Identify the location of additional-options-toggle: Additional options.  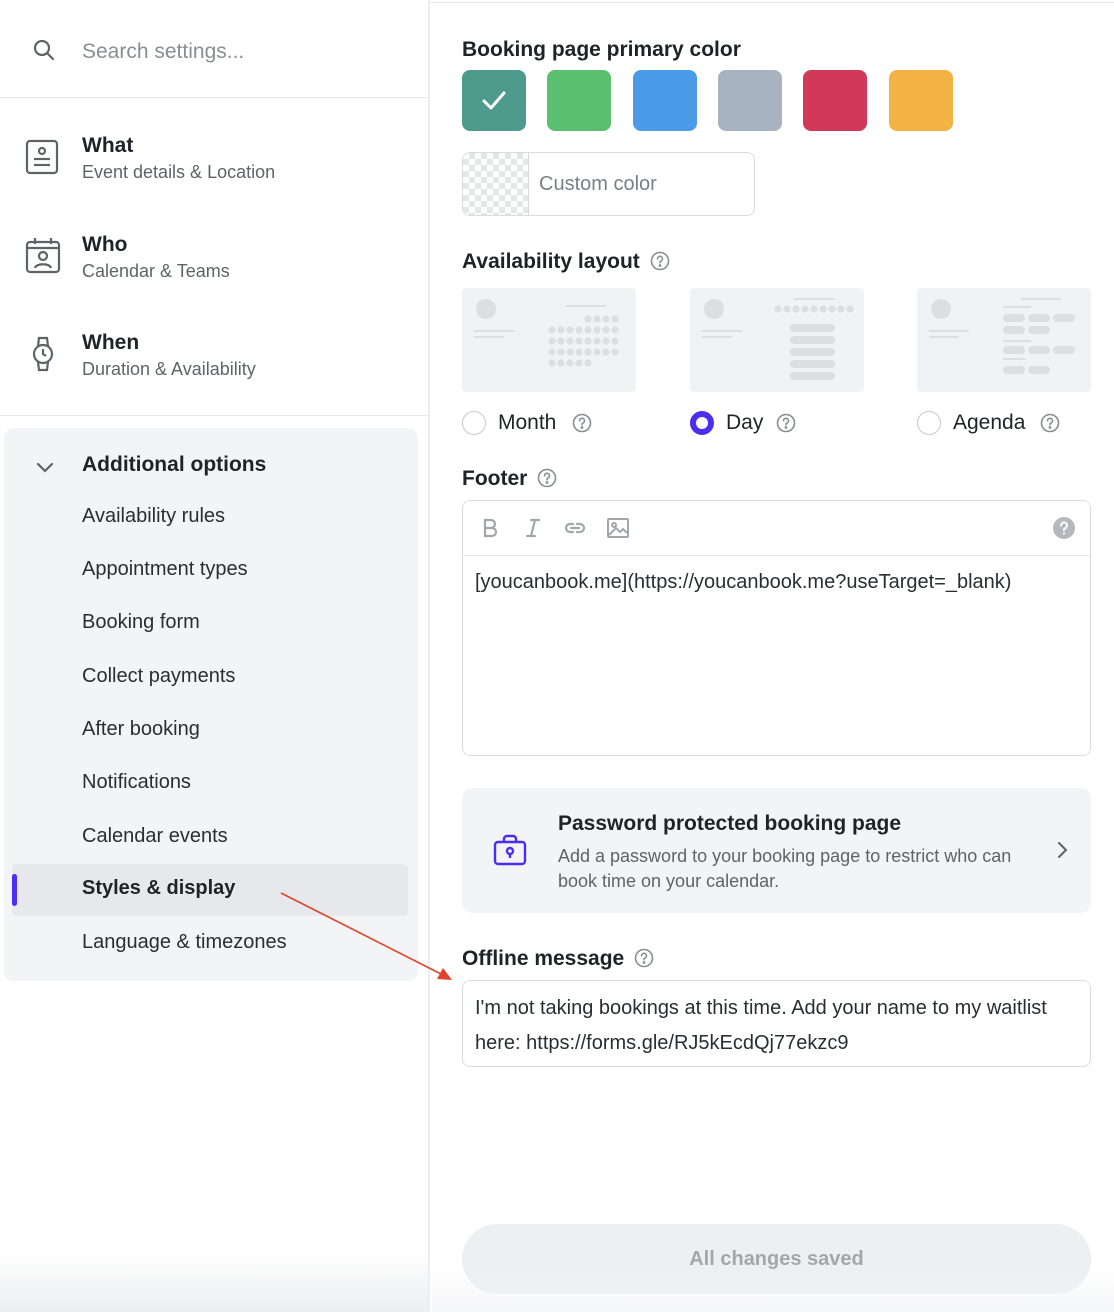
(211, 466).